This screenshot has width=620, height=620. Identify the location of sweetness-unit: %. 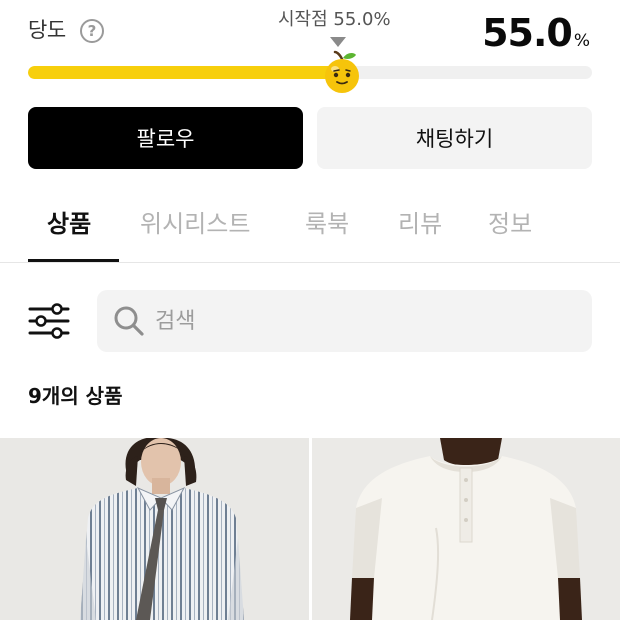
(581, 41).